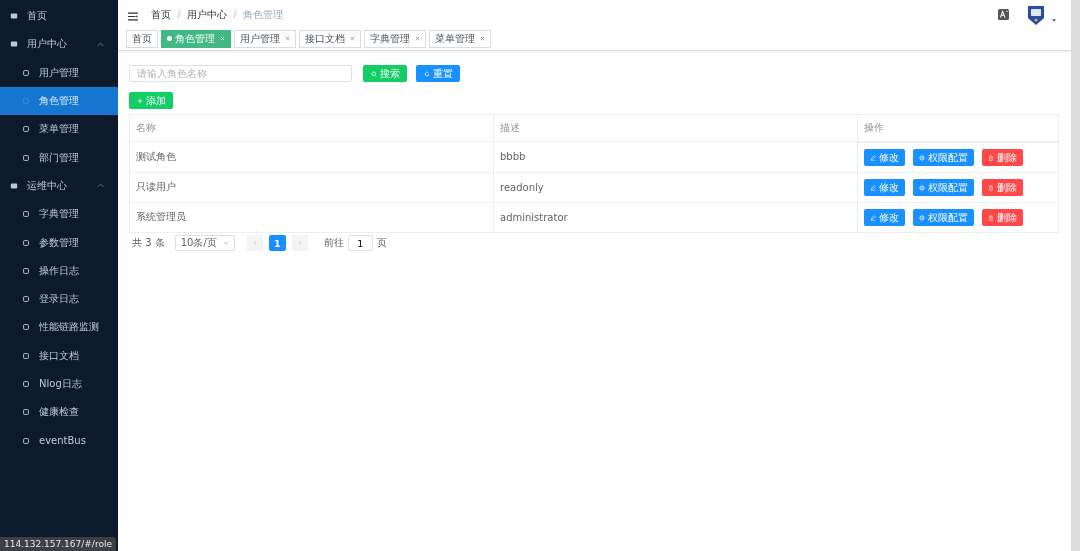  Describe the element at coordinates (311, 217) in the screenshot. I see `table-cell: 系统管理员` at that location.